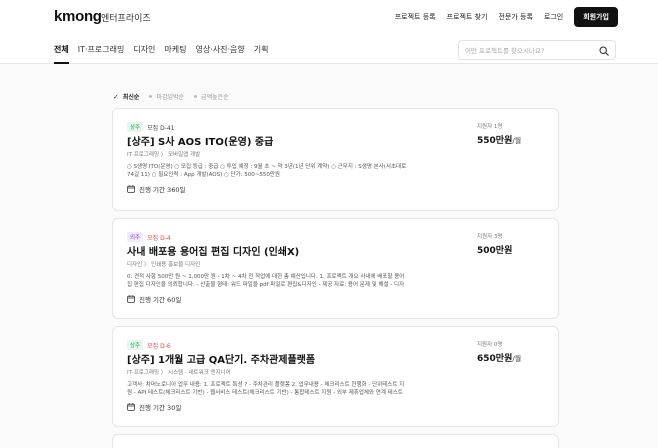  Describe the element at coordinates (495, 359) in the screenshot. I see `price-amount: 650만원` at that location.